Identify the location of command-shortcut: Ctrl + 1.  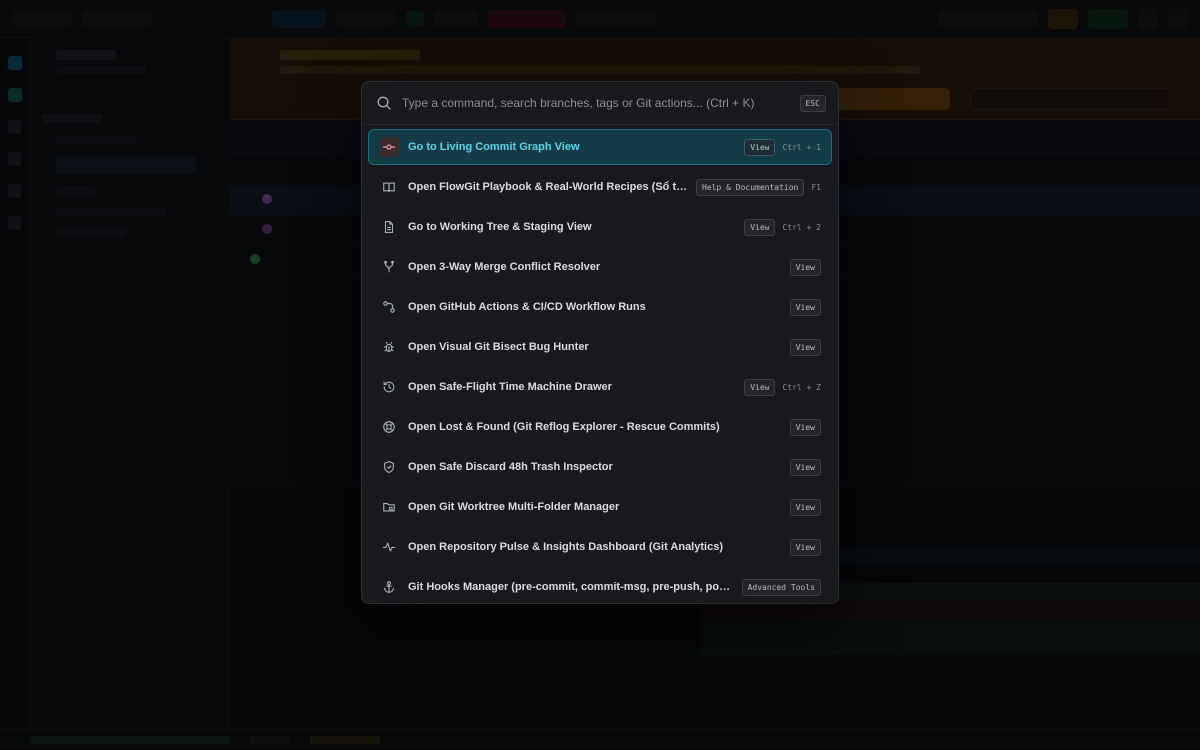
(801, 147).